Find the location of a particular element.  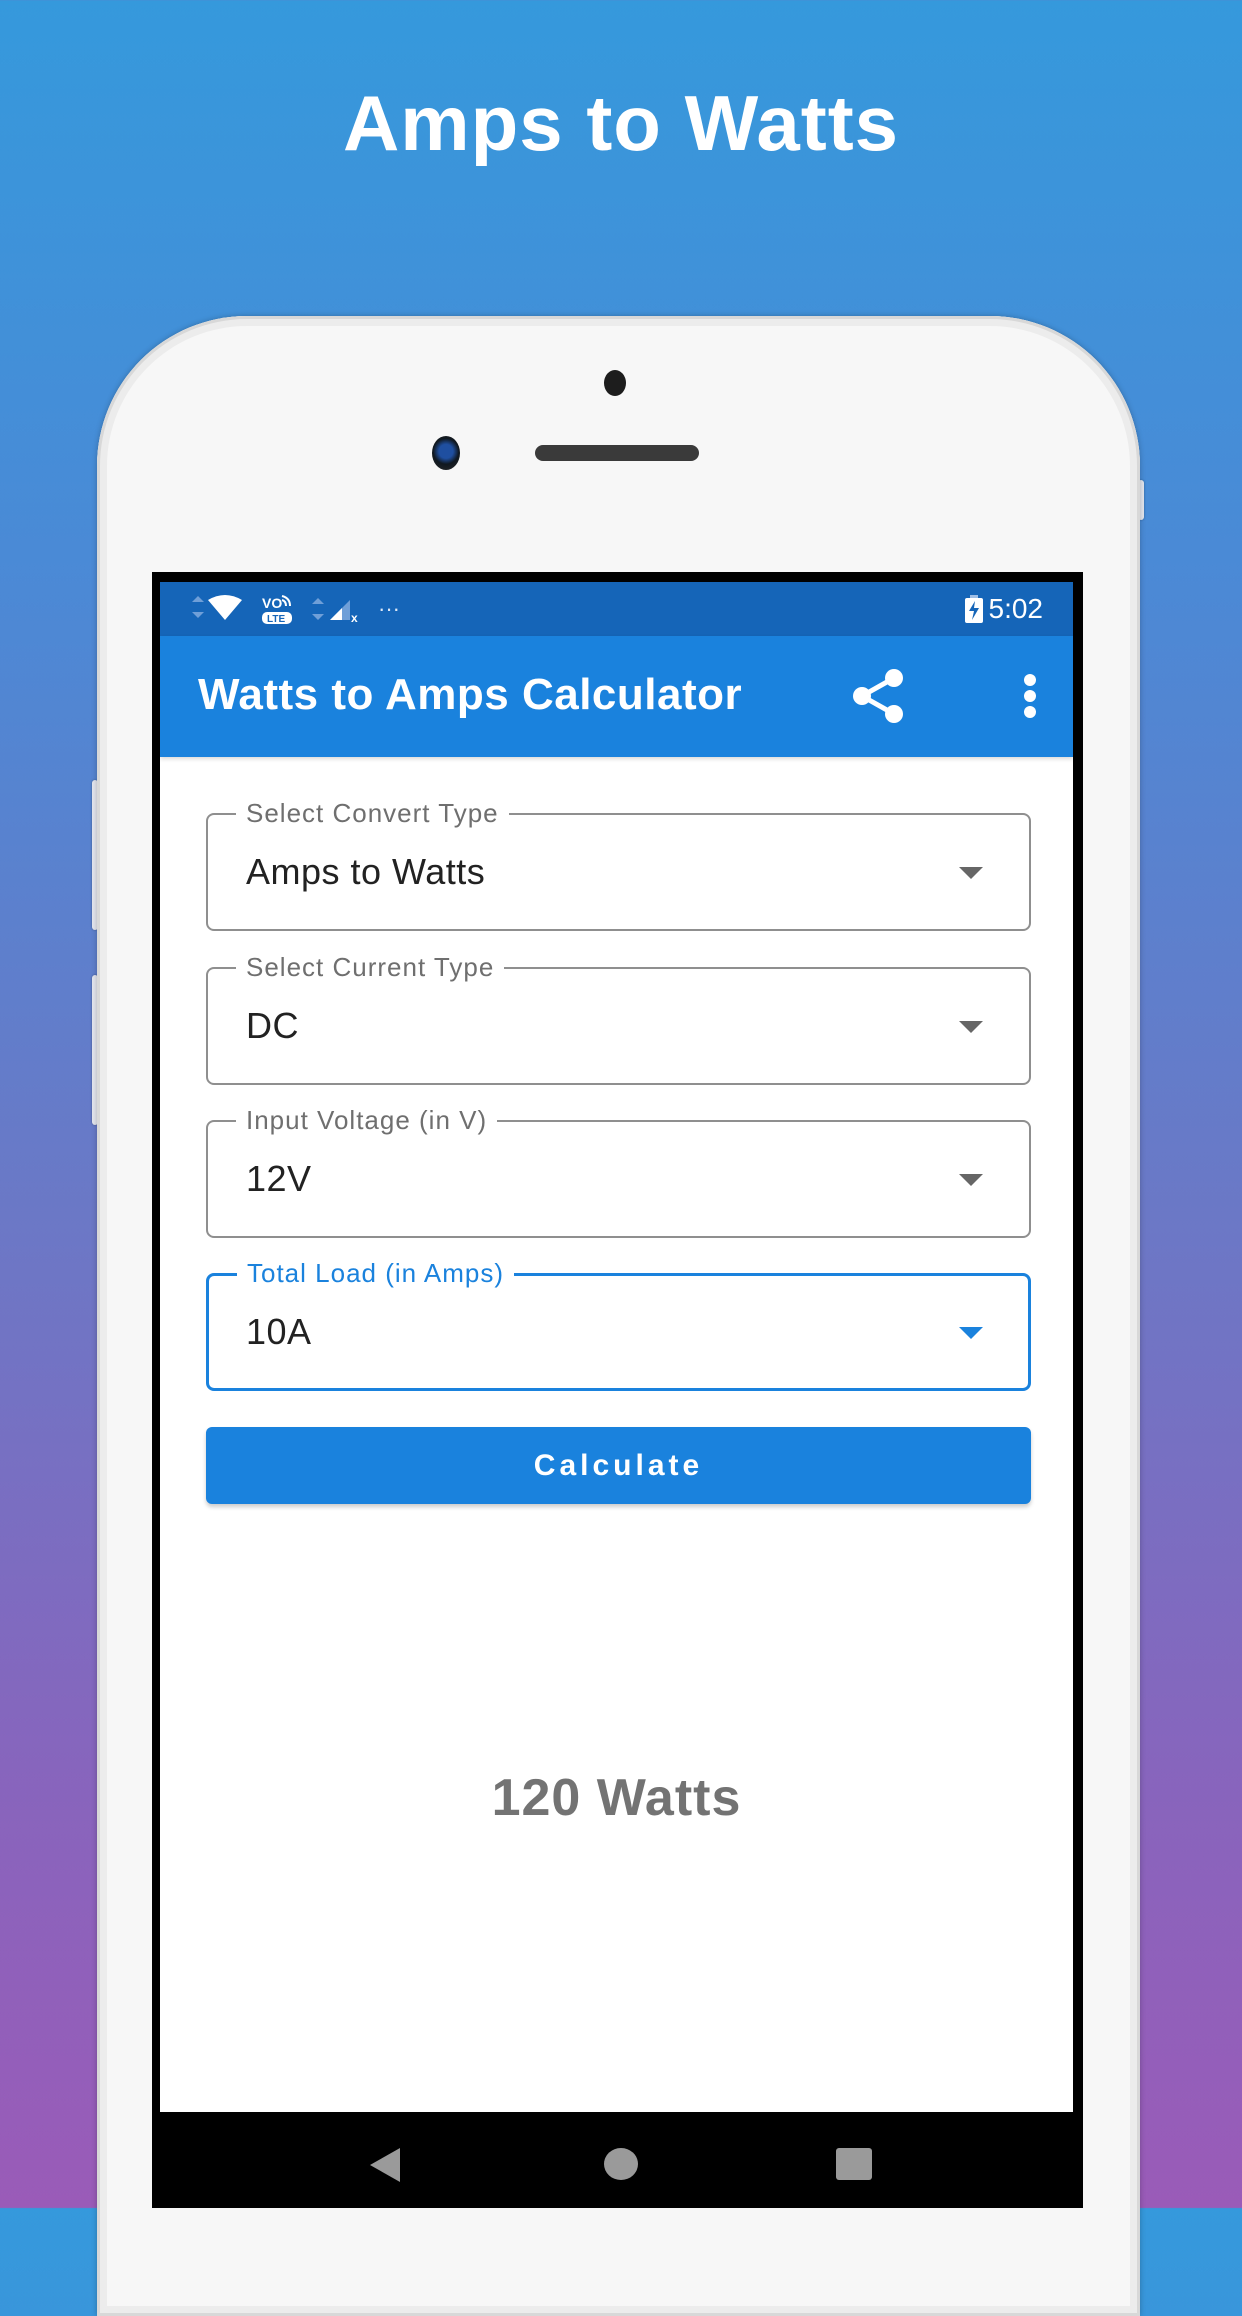

share-button is located at coordinates (880, 696).